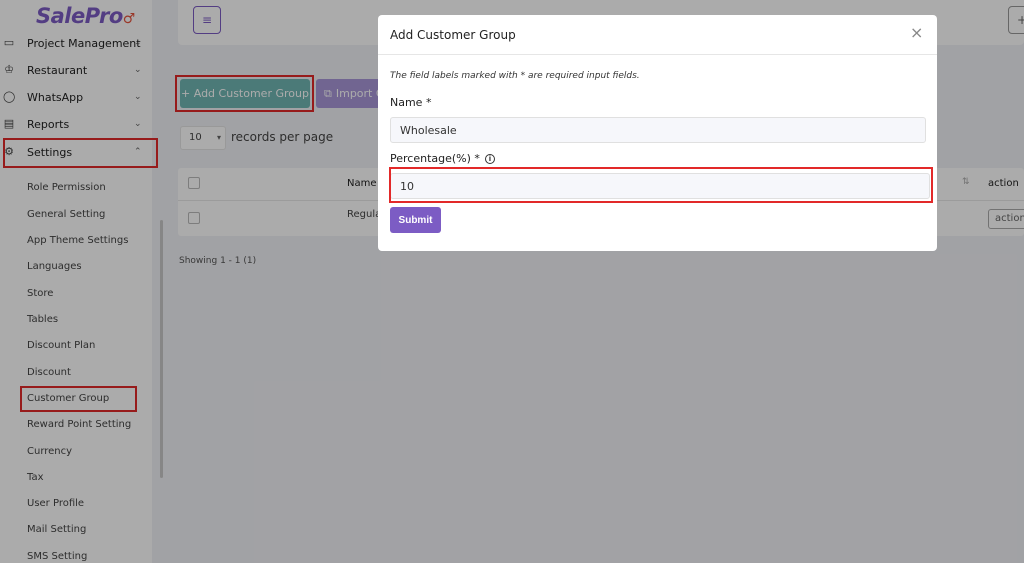 Image resolution: width=1024 pixels, height=563 pixels. Describe the element at coordinates (411, 102) in the screenshot. I see `name-label: Name *` at that location.